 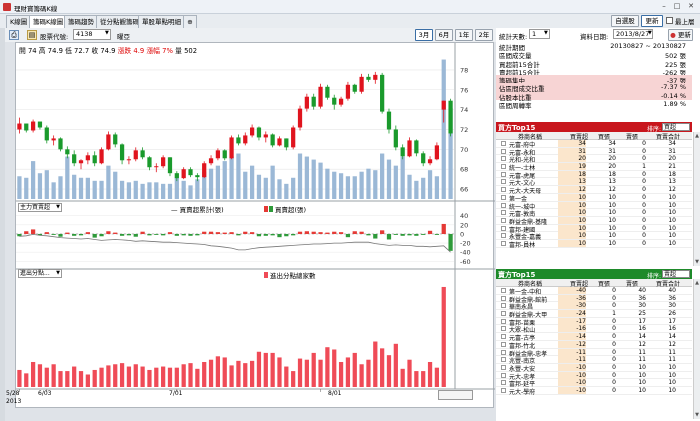 I want to click on table-row: 光和-光和 20 20 0 20, so click(x=594, y=159).